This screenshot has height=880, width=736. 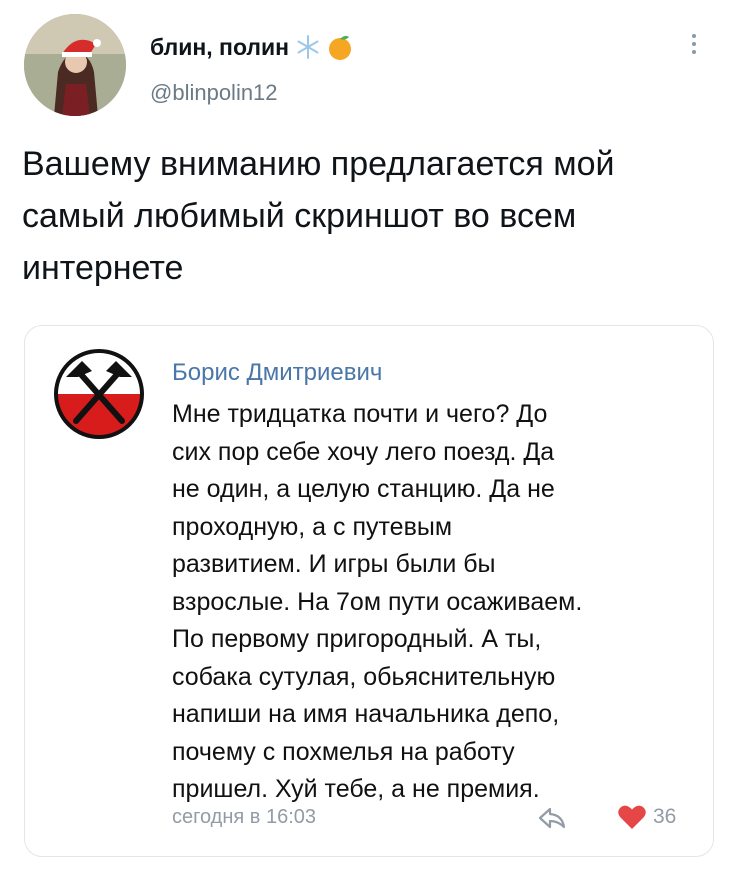 I want to click on share-icon, so click(x=552, y=818).